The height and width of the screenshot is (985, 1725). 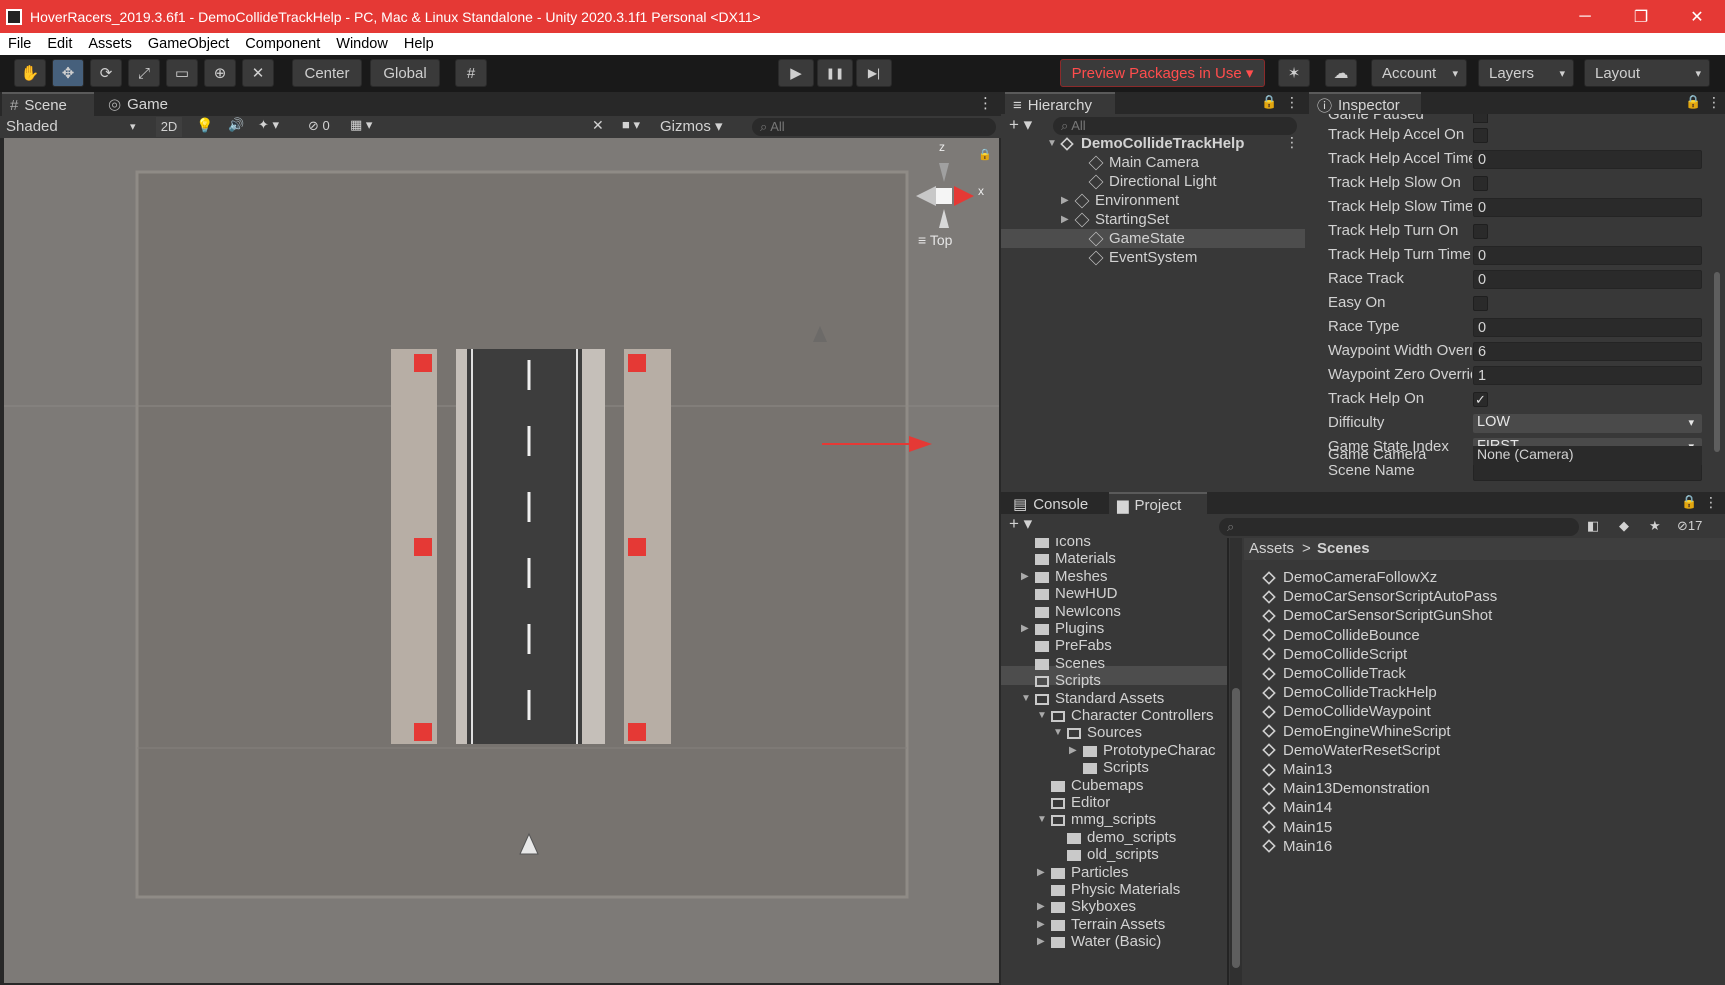 I want to click on hierarchy-search-input: ⌕ All, so click(x=1175, y=126).